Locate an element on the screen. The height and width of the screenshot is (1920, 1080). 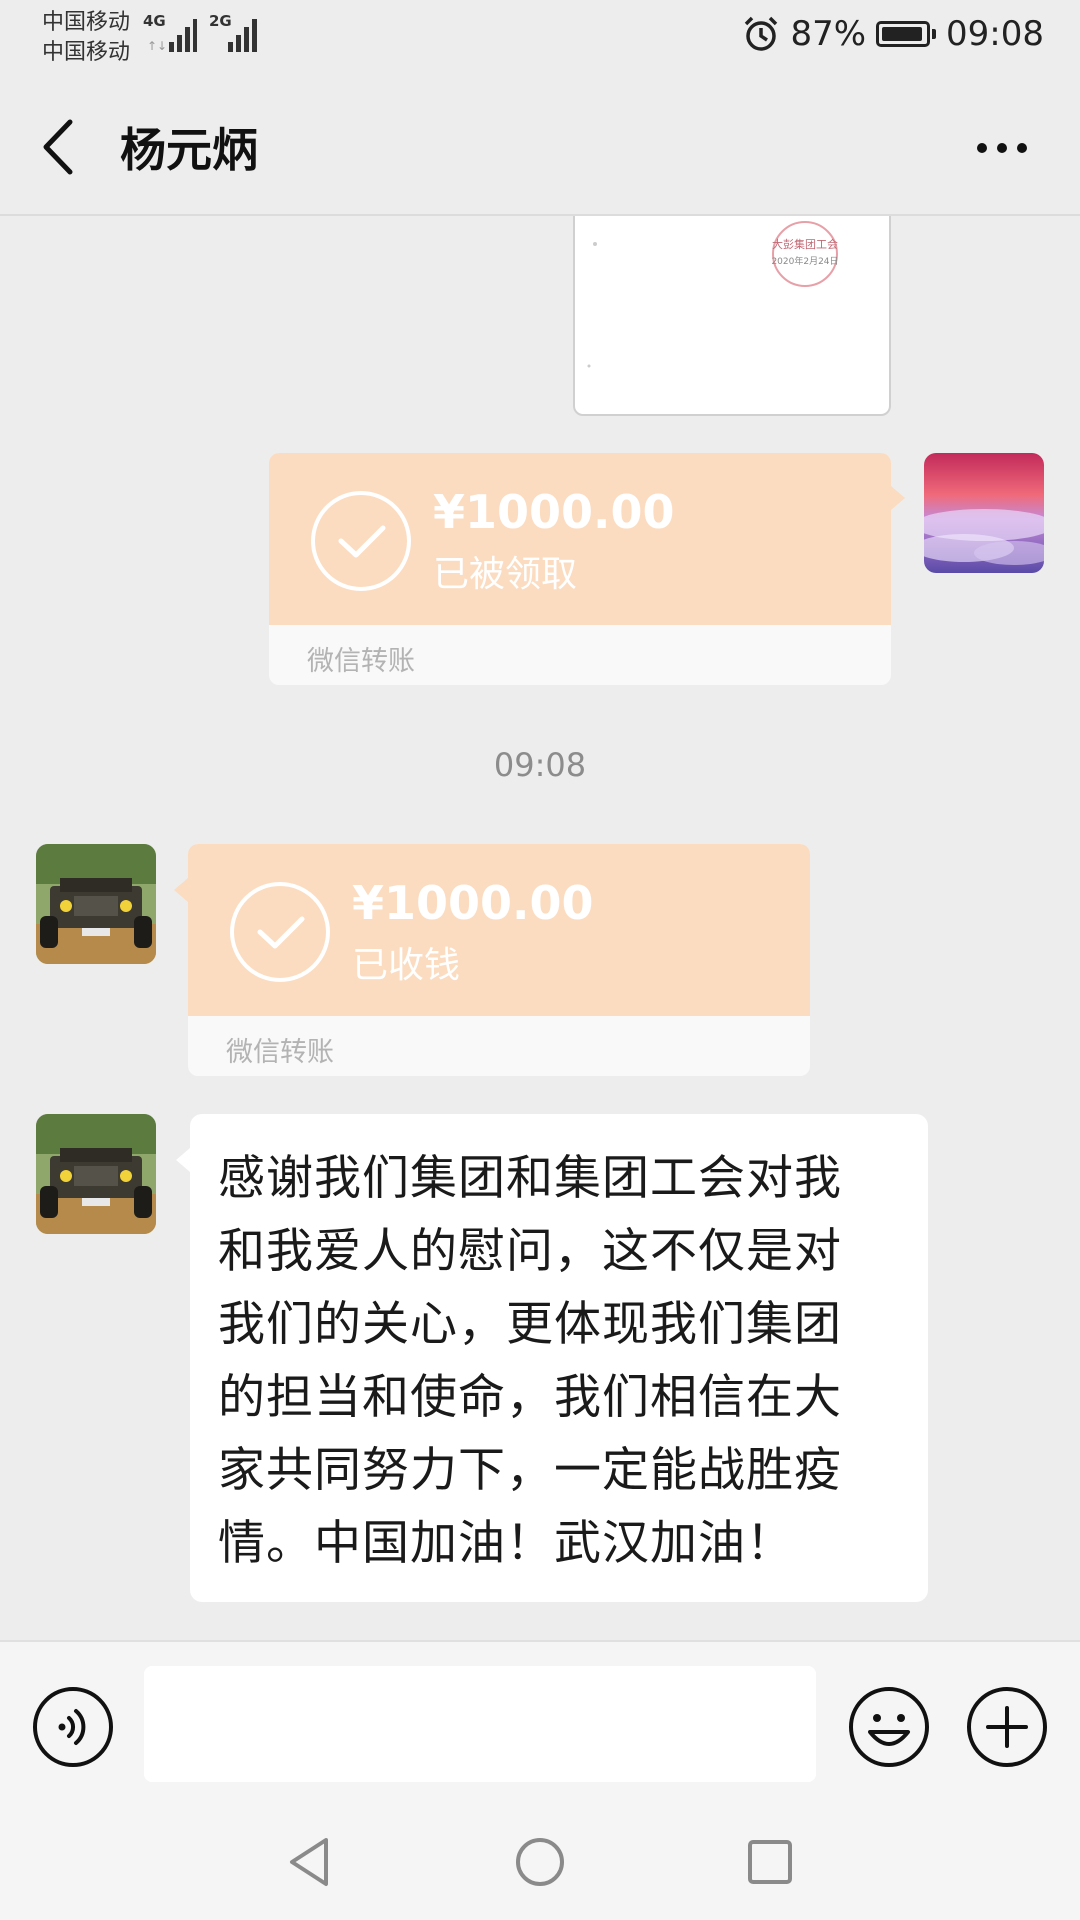
battery-icon is located at coordinates (903, 34).